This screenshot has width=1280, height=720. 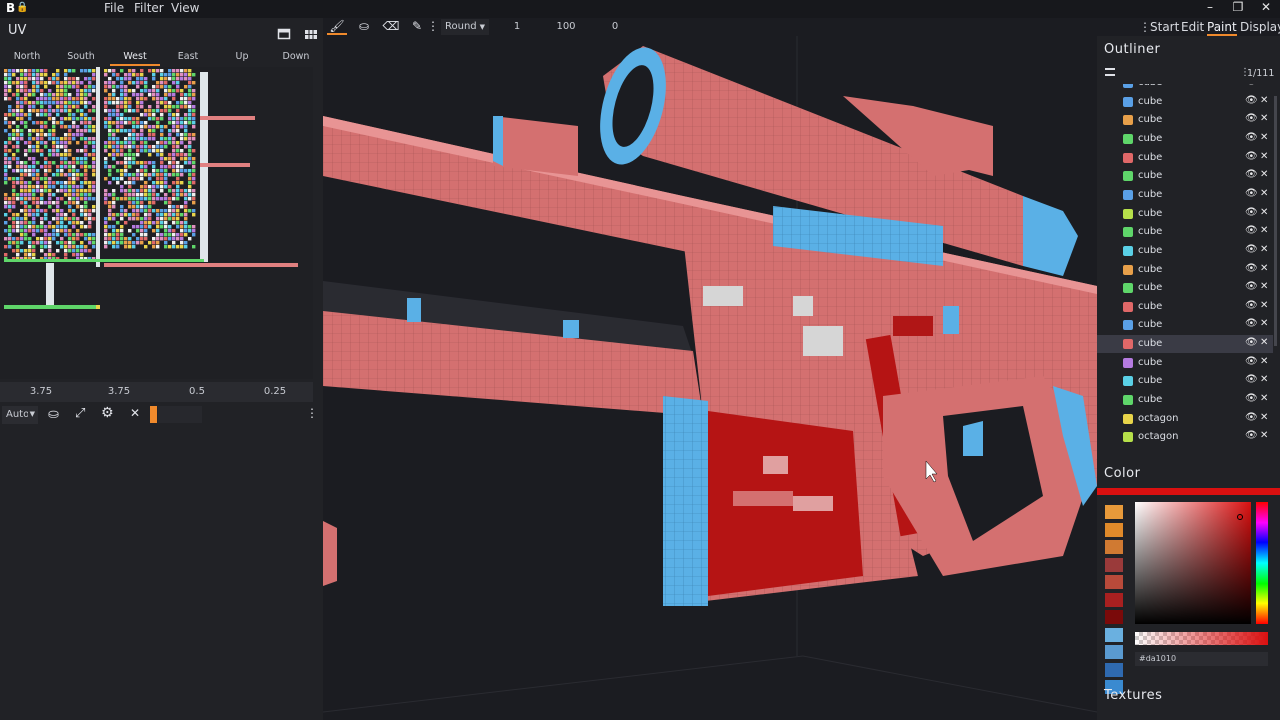 I want to click on minimize-icon: –, so click(x=1210, y=9).